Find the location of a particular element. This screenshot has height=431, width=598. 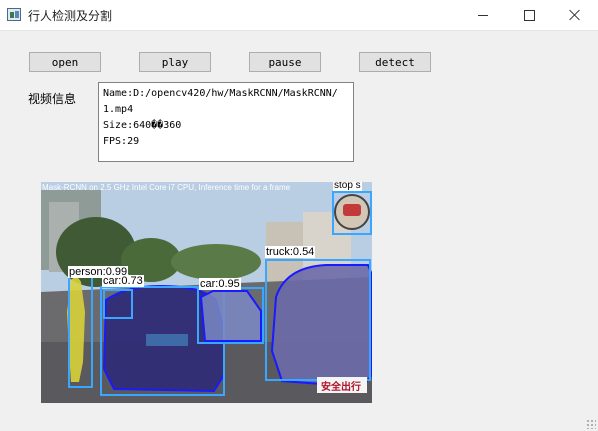

close-icon is located at coordinates (575, 15).